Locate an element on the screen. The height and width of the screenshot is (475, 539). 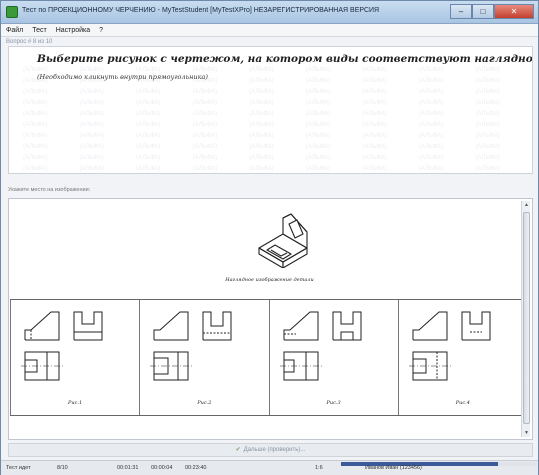
menu-settings: Настройка is located at coordinates (73, 30).